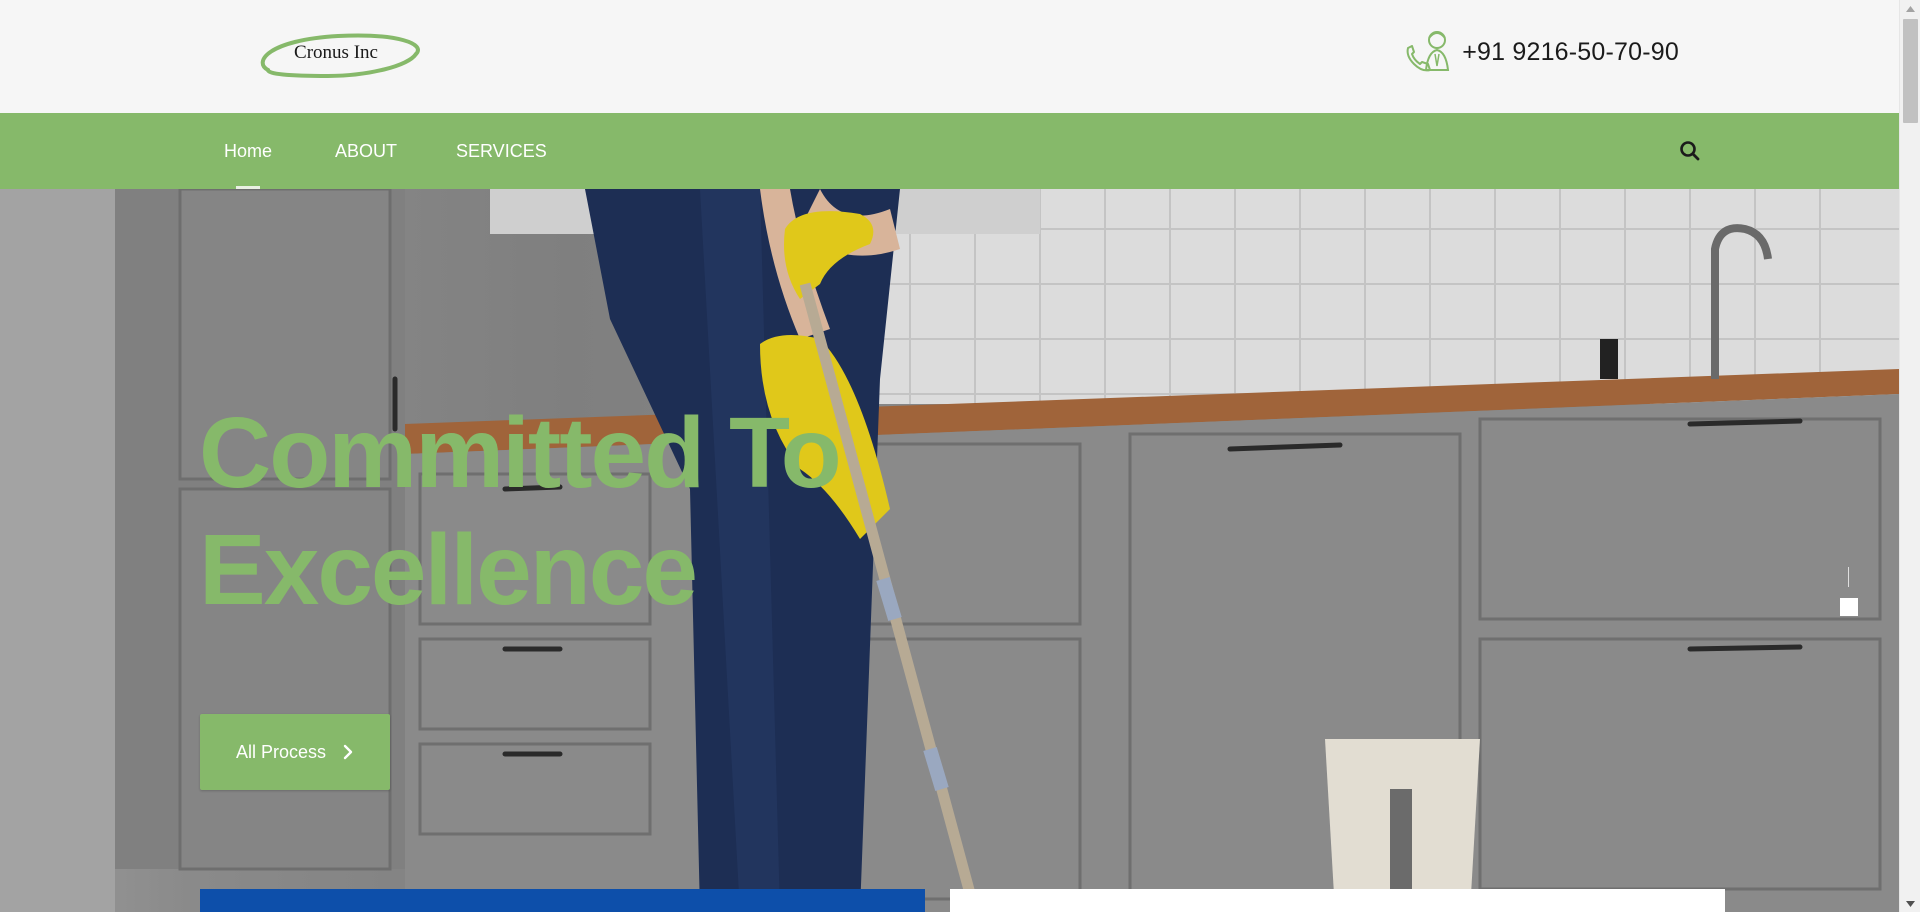 The image size is (1920, 912). I want to click on scroll-up-arrow-icon, so click(1910, 8).